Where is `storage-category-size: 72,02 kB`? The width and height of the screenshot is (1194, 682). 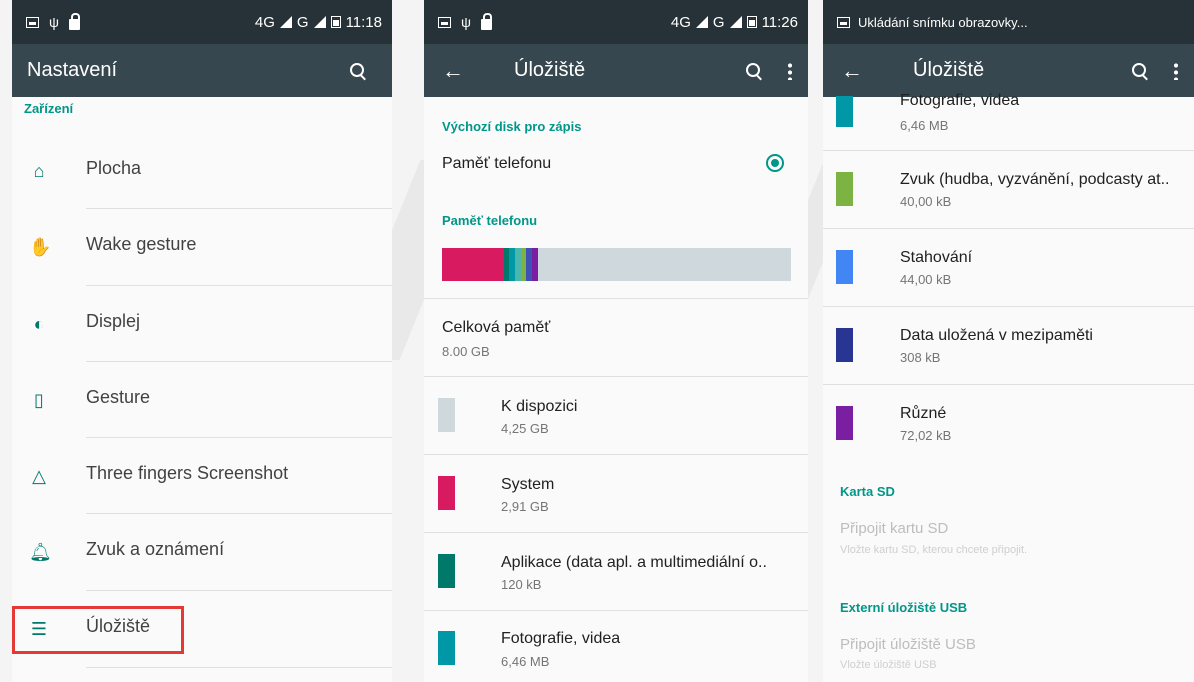 storage-category-size: 72,02 kB is located at coordinates (926, 435).